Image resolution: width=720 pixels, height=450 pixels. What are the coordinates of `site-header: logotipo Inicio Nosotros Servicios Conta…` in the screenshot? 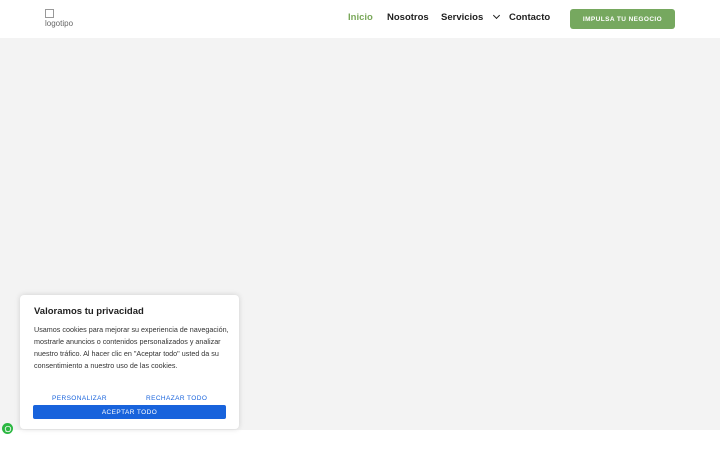 It's located at (360, 19).